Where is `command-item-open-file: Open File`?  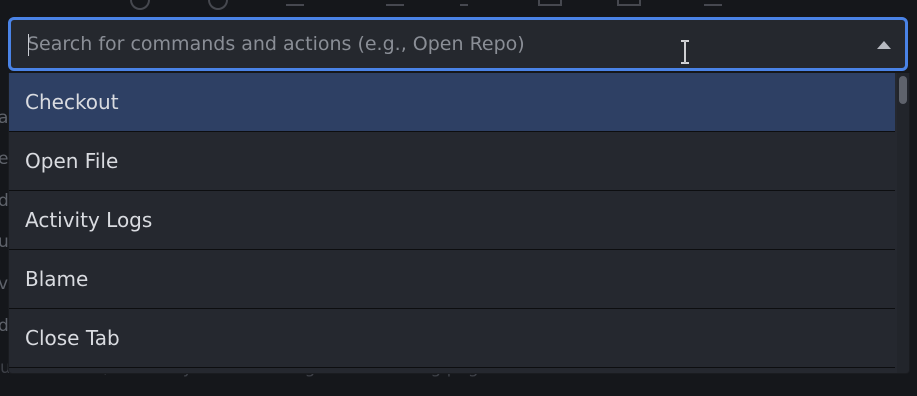
command-item-open-file: Open File is located at coordinates (452, 161).